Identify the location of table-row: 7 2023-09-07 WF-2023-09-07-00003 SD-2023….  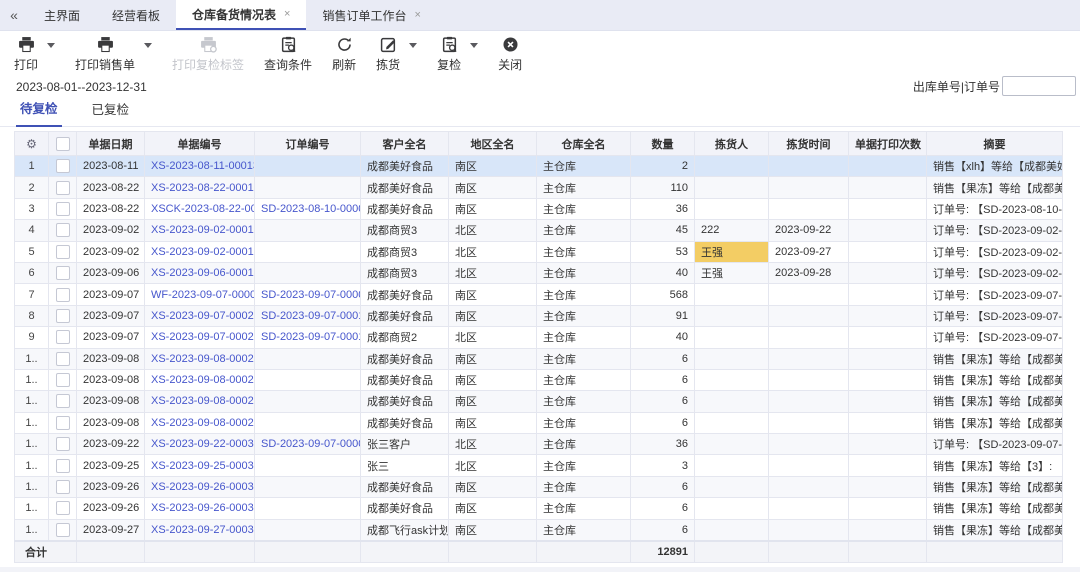
(538, 294).